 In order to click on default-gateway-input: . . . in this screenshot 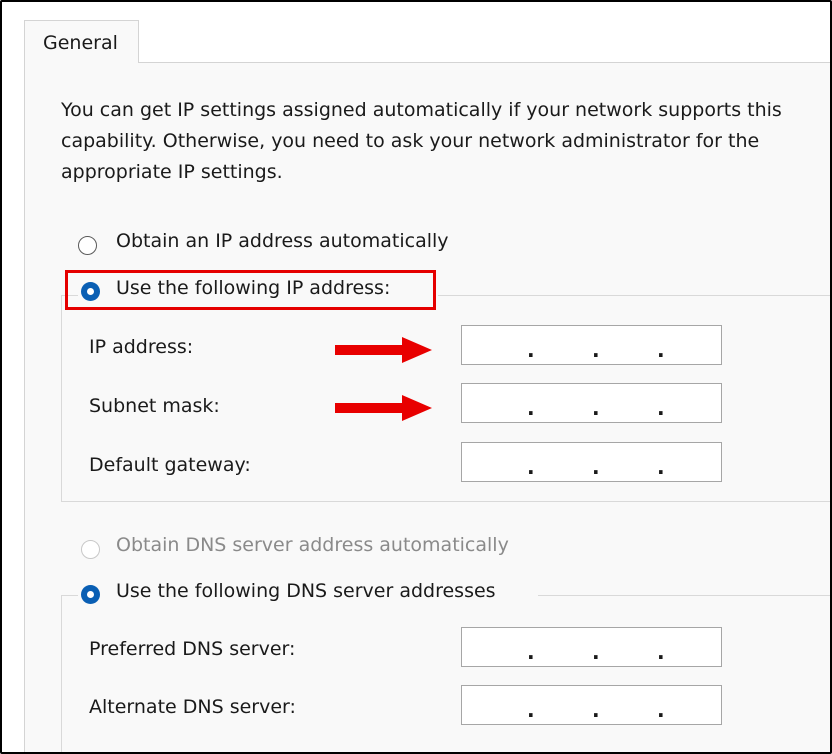, I will do `click(591, 462)`.